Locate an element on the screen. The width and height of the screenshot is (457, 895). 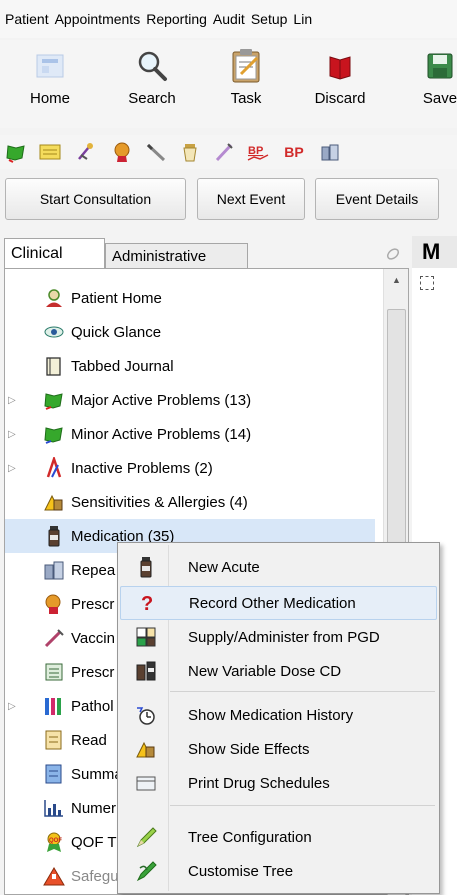
tree-item-label: Read is located at coordinates (89, 740).